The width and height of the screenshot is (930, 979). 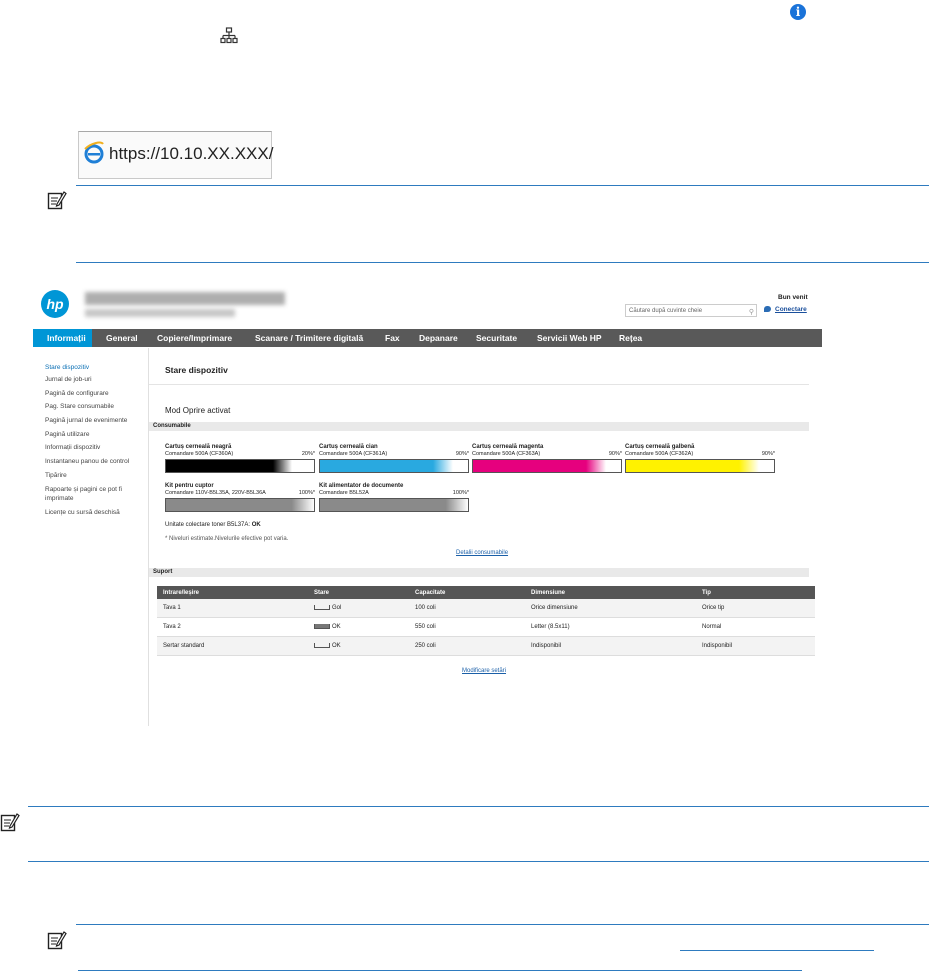 What do you see at coordinates (610, 646) in the screenshot?
I see `table-cell: Indisponibil` at bounding box center [610, 646].